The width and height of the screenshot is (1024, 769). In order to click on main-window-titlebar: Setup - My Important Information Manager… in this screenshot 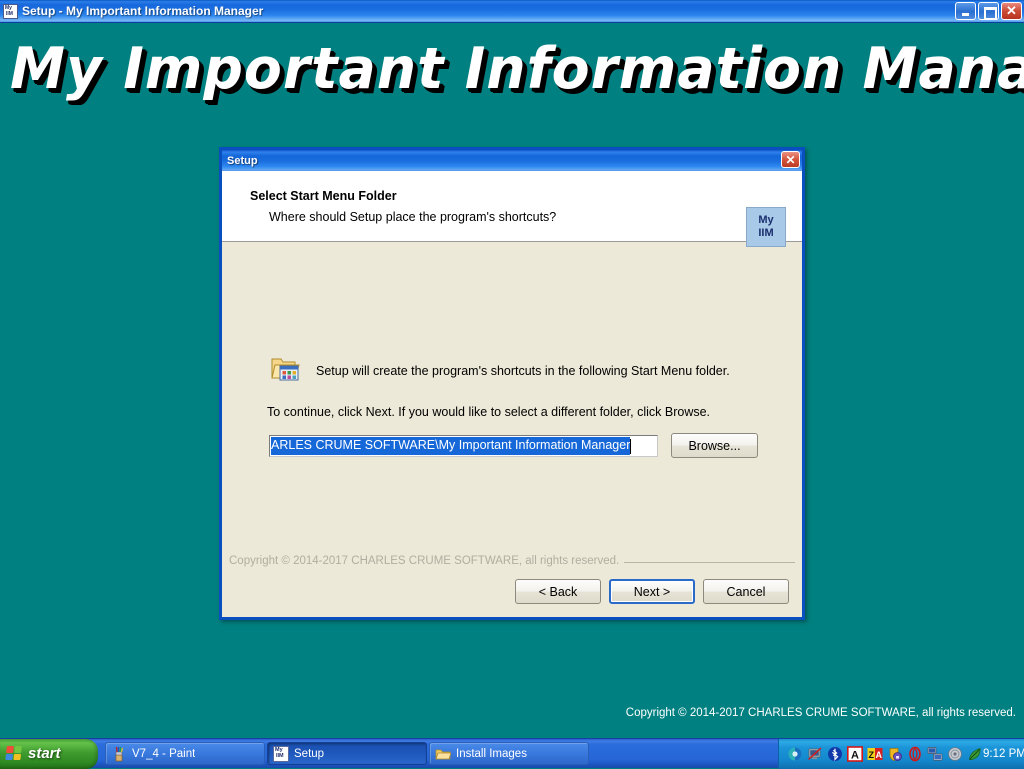, I will do `click(512, 11)`.